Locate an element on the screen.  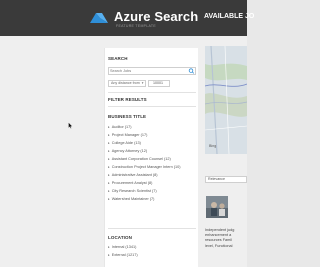
business-title-heading: BUSINESS TITLE is located at coordinates (127, 116).